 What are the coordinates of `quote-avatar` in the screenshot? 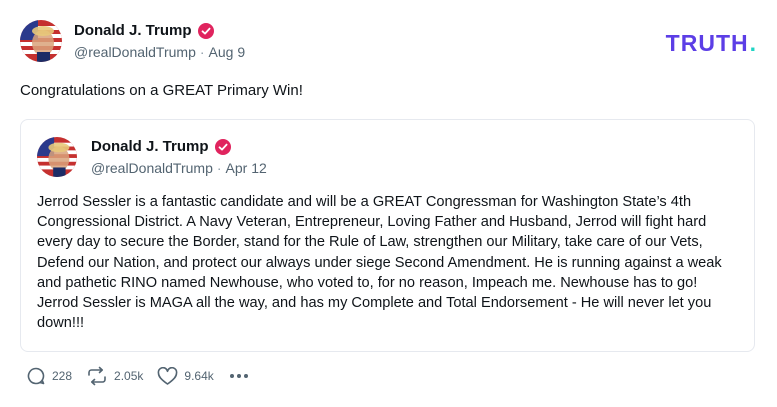 It's located at (57, 157).